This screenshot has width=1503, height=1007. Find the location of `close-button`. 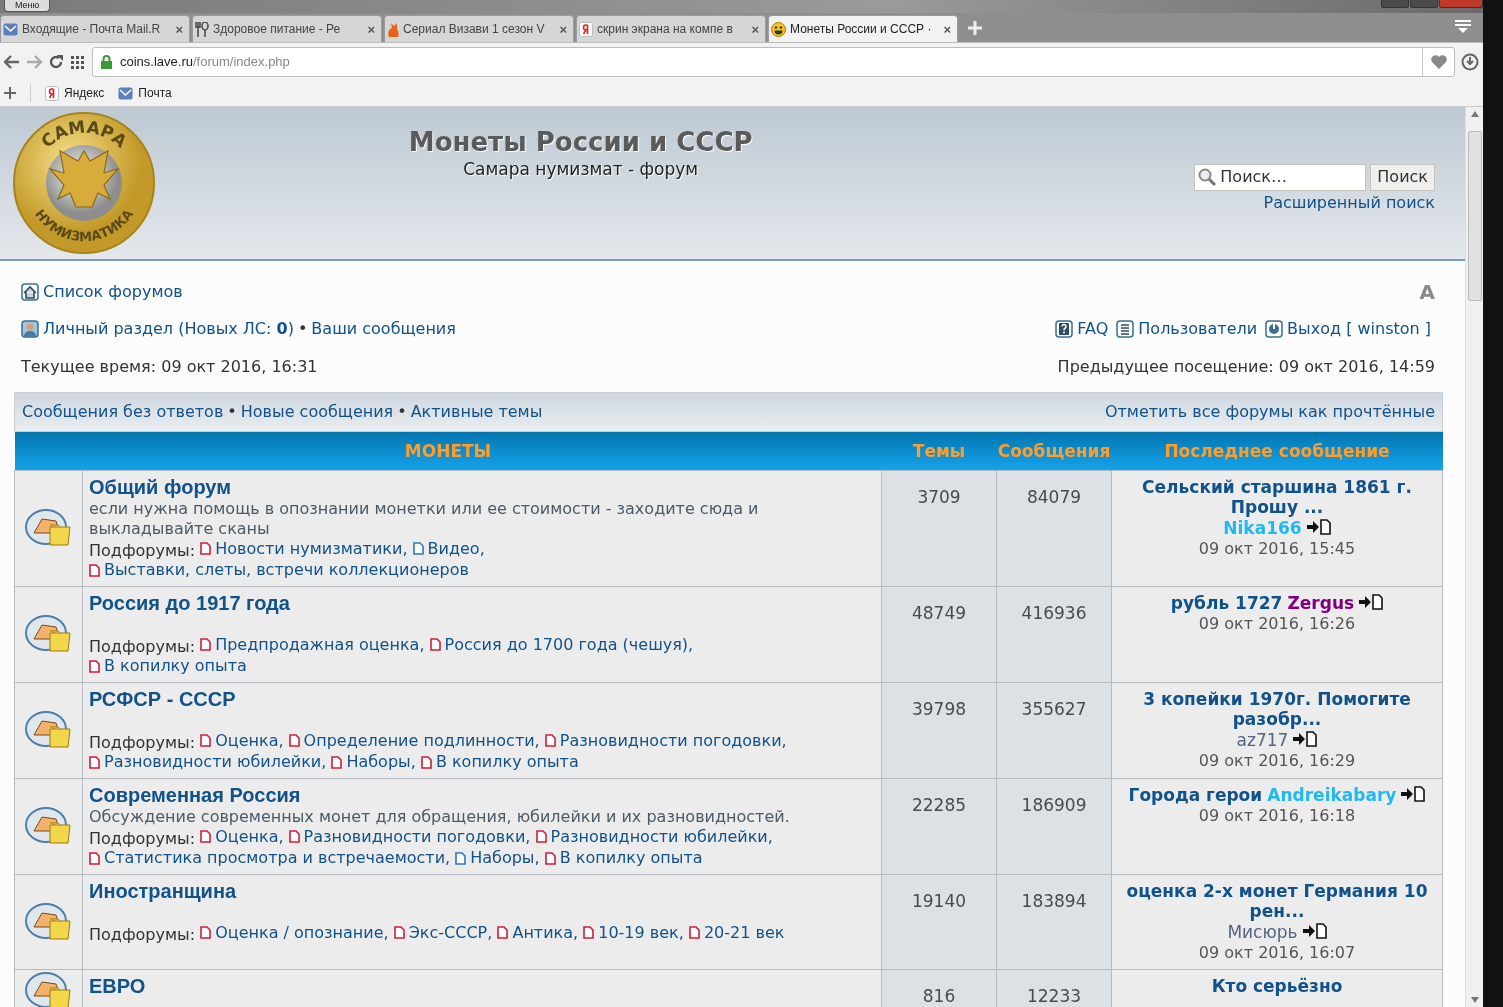

close-button is located at coordinates (1461, 4).